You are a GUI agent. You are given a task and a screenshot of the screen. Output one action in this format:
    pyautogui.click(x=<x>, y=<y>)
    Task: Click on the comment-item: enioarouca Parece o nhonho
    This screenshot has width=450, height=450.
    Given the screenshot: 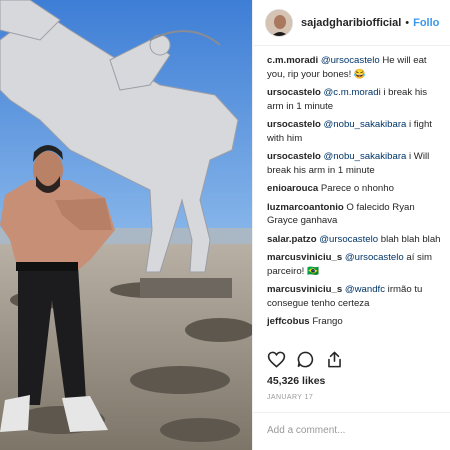 What is the action you would take?
    pyautogui.click(x=354, y=189)
    